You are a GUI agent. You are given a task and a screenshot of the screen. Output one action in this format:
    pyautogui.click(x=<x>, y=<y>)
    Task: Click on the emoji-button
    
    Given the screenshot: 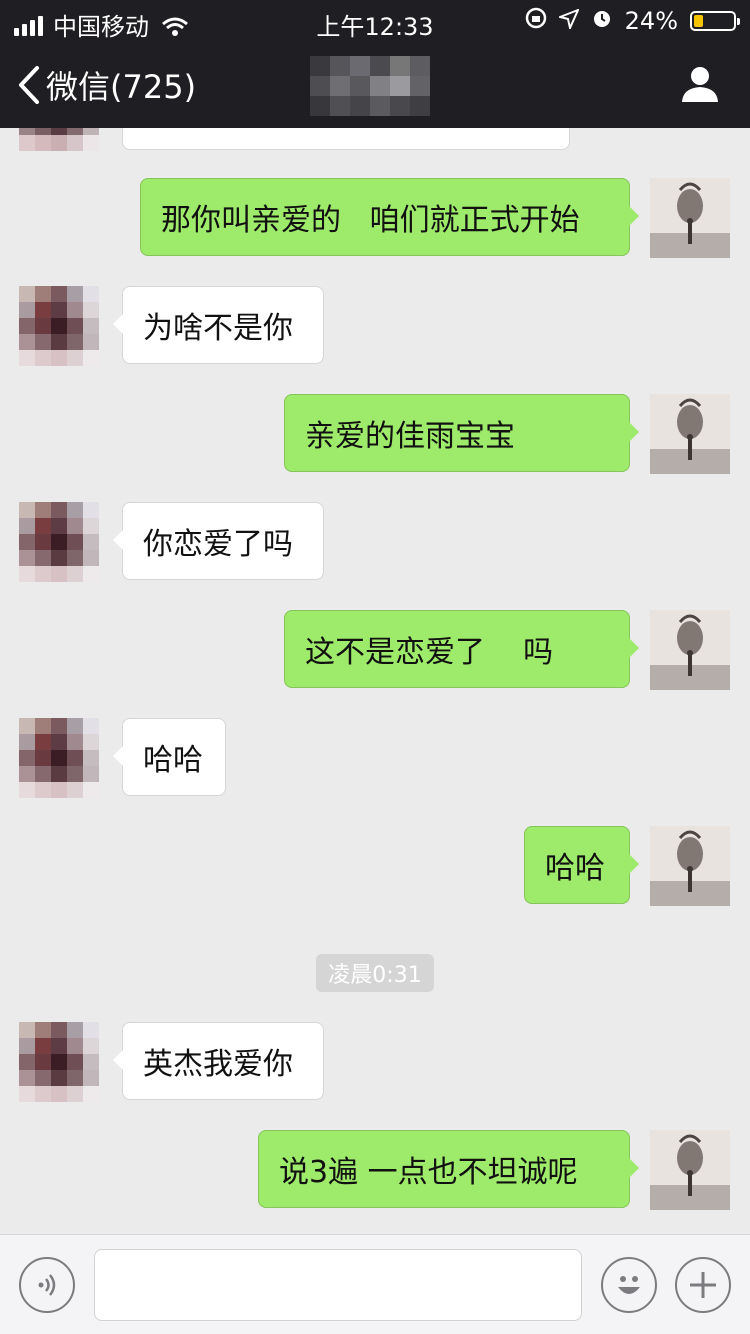 What is the action you would take?
    pyautogui.click(x=629, y=1285)
    